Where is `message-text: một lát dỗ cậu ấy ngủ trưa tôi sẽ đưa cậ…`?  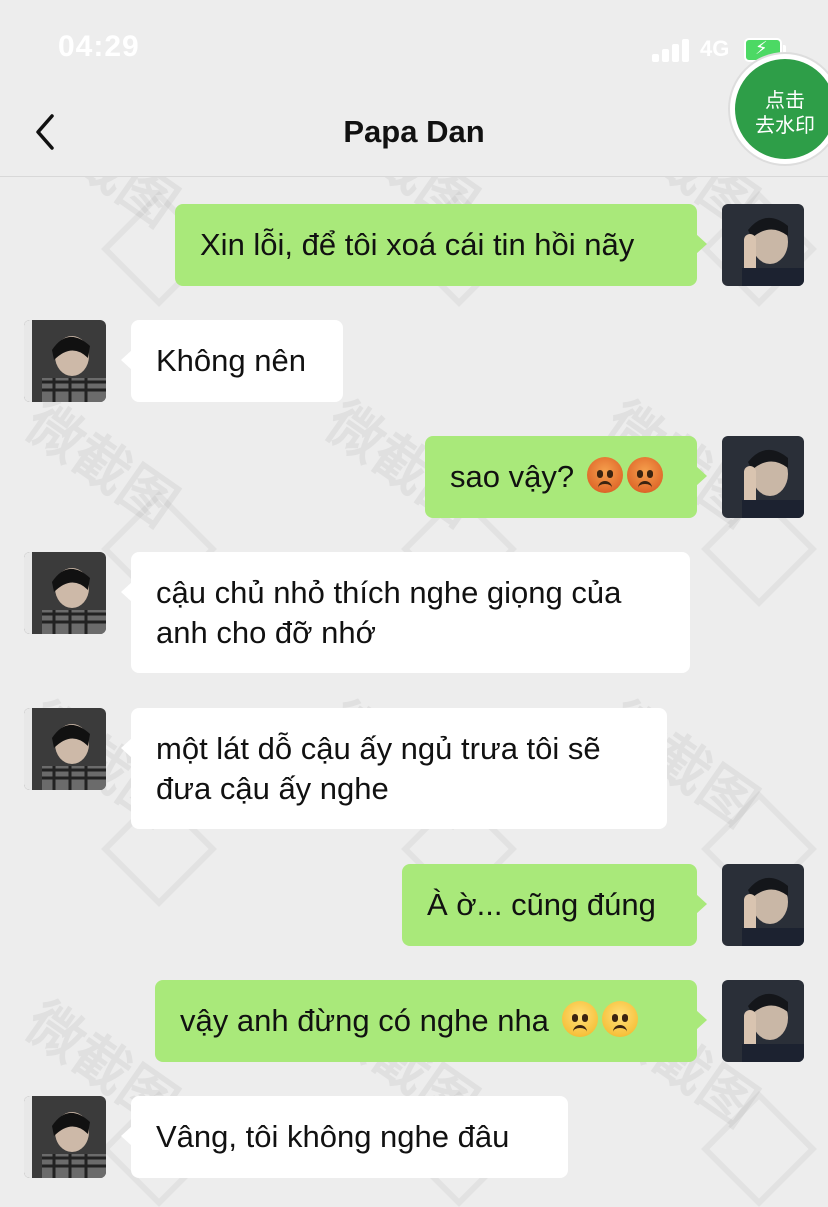
message-text: một lát dỗ cậu ấy ngủ trưa tôi sẽ đưa cậ… is located at coordinates (378, 768).